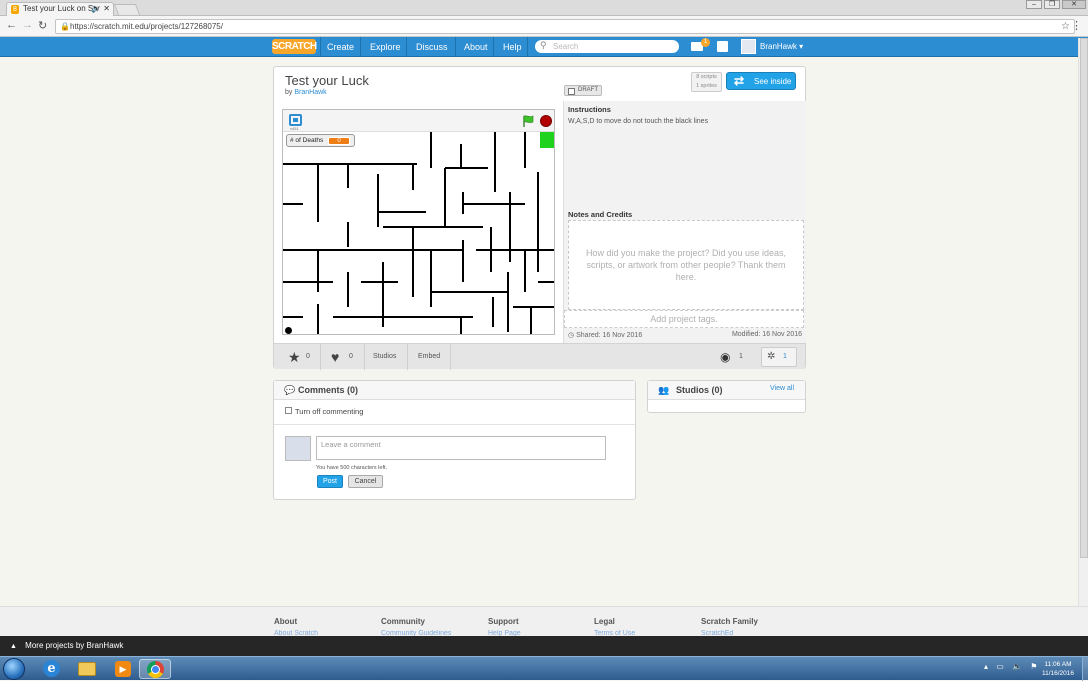 The height and width of the screenshot is (681, 1088). I want to click on close-tab-icon: ✕, so click(106, 9).